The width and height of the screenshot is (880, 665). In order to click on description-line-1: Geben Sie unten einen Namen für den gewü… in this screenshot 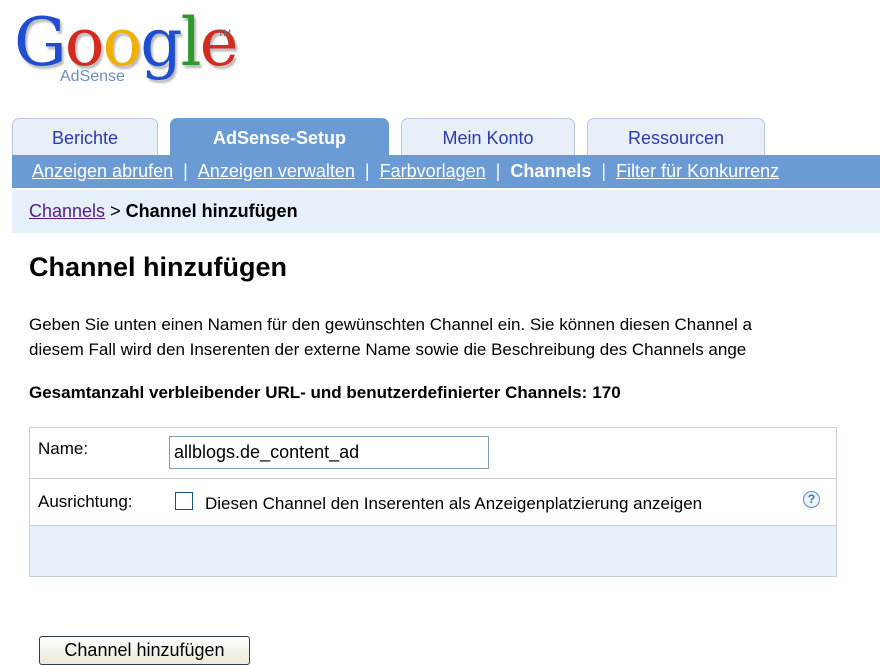, I will do `click(391, 324)`.